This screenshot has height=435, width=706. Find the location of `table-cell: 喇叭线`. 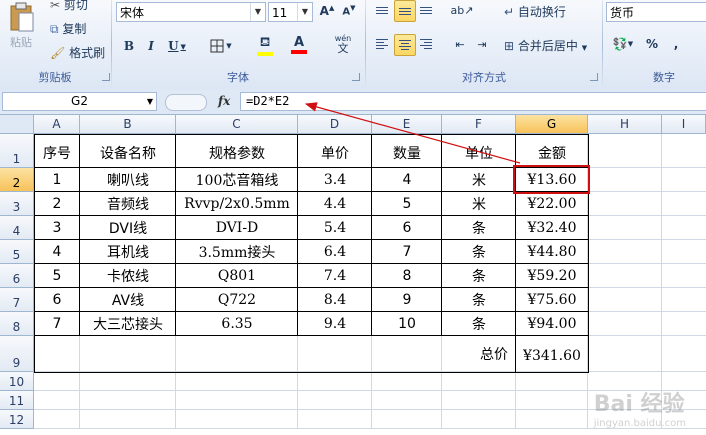

table-cell: 喇叭线 is located at coordinates (128, 180).